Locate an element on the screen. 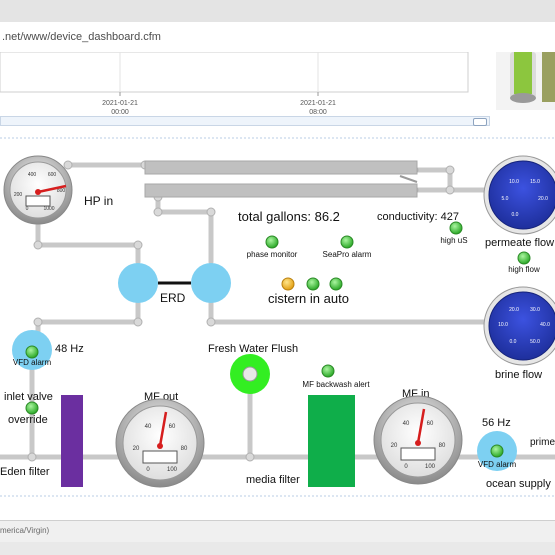 The image size is (555, 555). gauge-hp-in: 400 600 200 800 1000 0 is located at coordinates (38, 190).